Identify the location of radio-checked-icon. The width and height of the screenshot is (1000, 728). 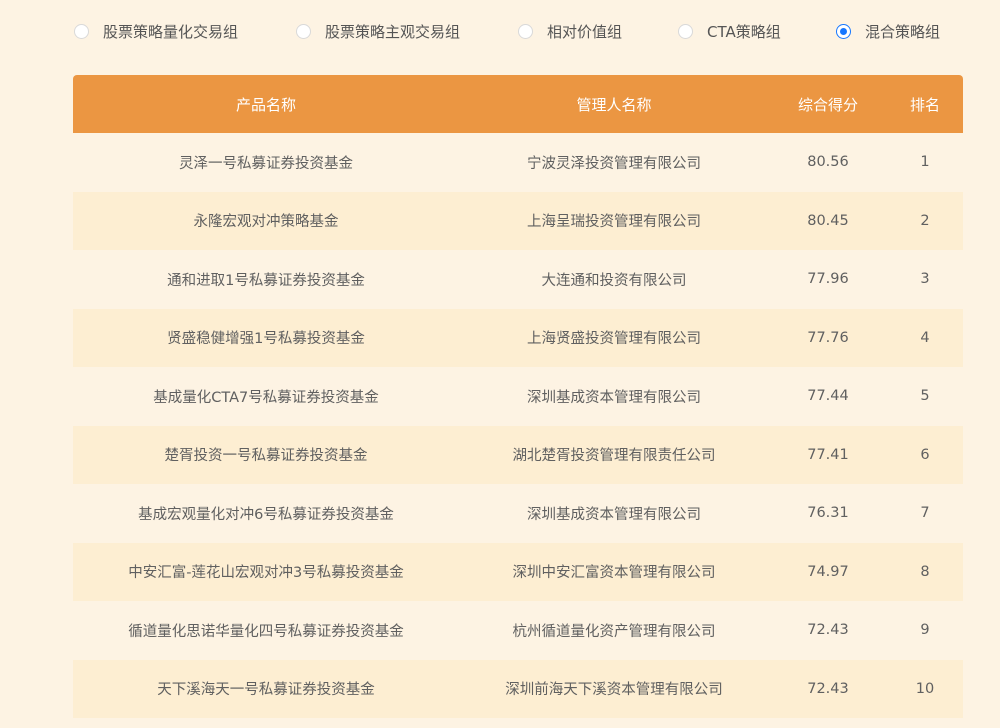
(843, 31).